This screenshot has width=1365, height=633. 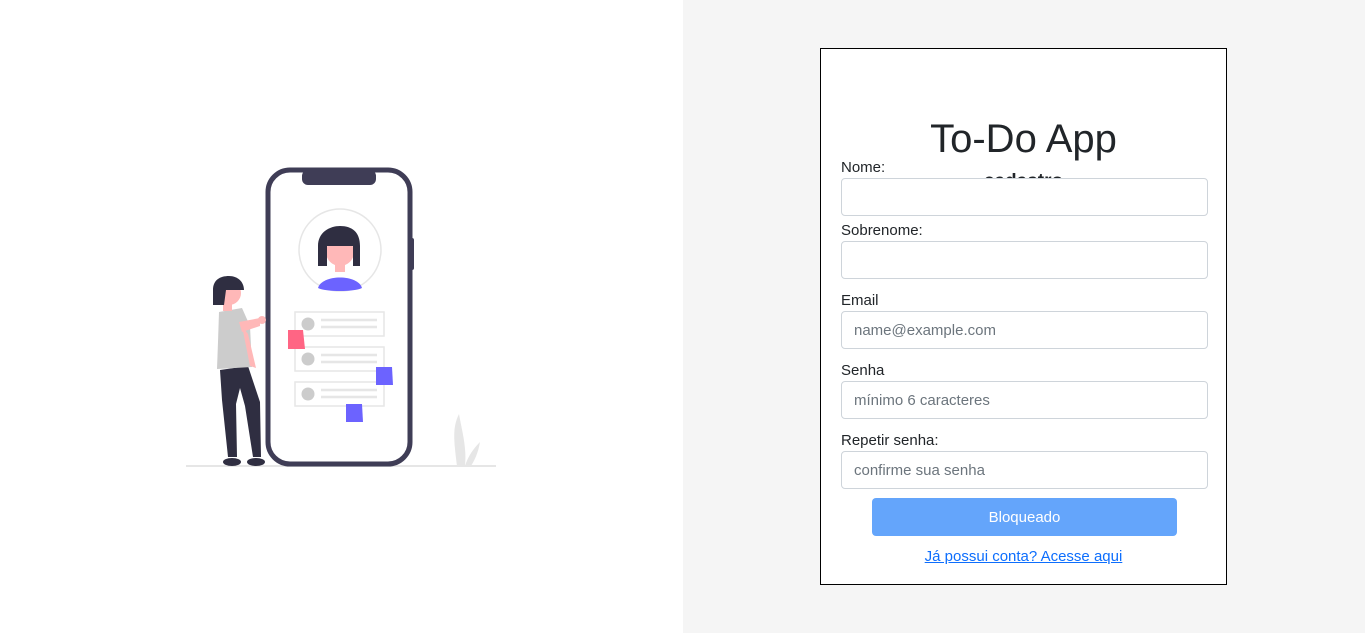 I want to click on page-title: To-Do App, so click(x=1023, y=139).